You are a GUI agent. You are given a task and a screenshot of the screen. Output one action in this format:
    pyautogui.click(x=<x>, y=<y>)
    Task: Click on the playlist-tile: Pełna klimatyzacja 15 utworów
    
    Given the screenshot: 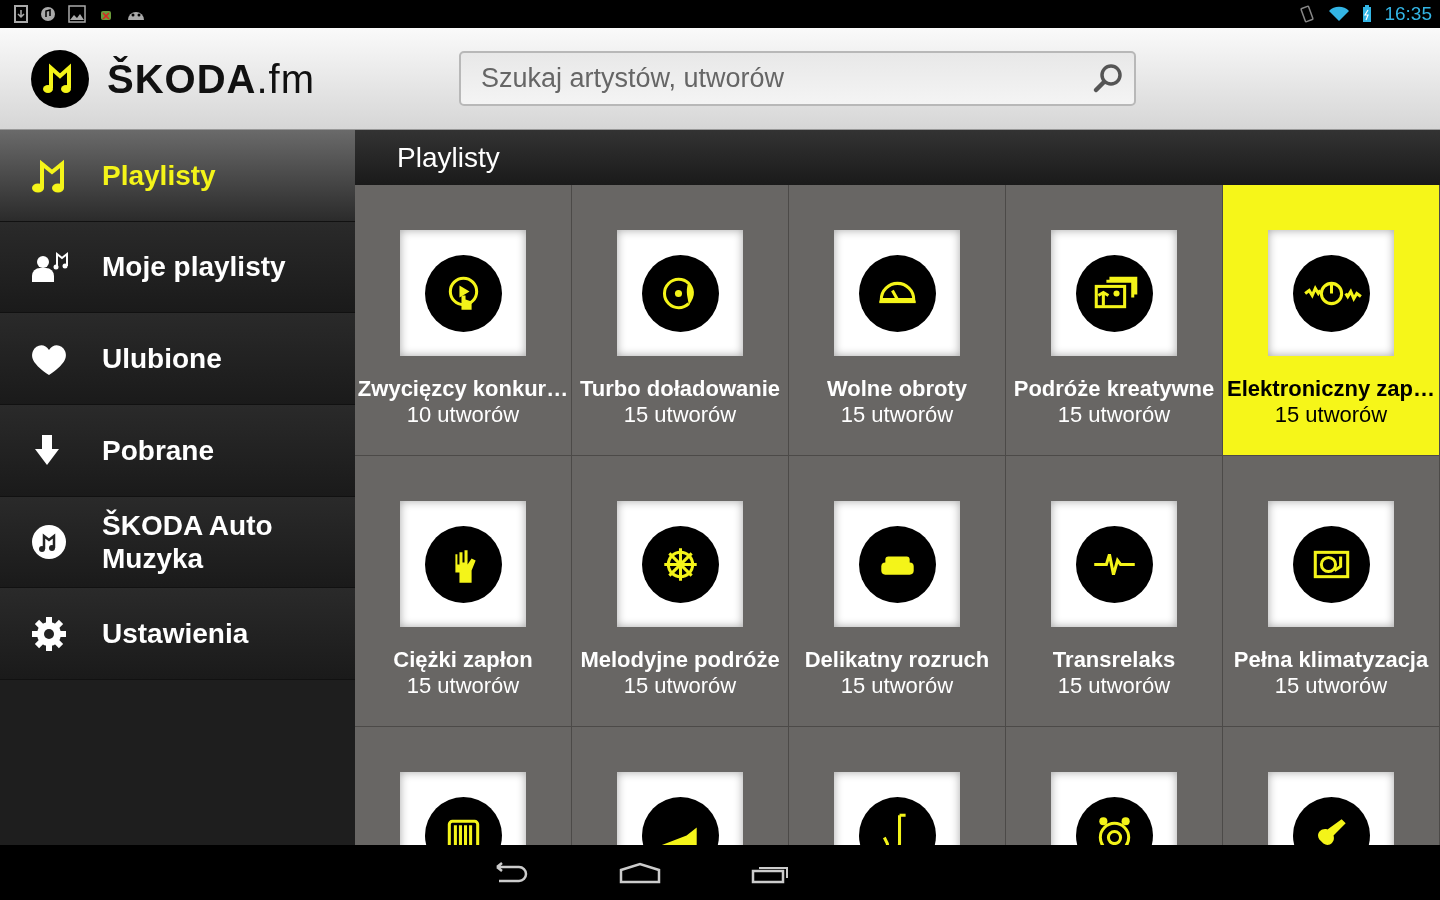 What is the action you would take?
    pyautogui.click(x=1331, y=591)
    